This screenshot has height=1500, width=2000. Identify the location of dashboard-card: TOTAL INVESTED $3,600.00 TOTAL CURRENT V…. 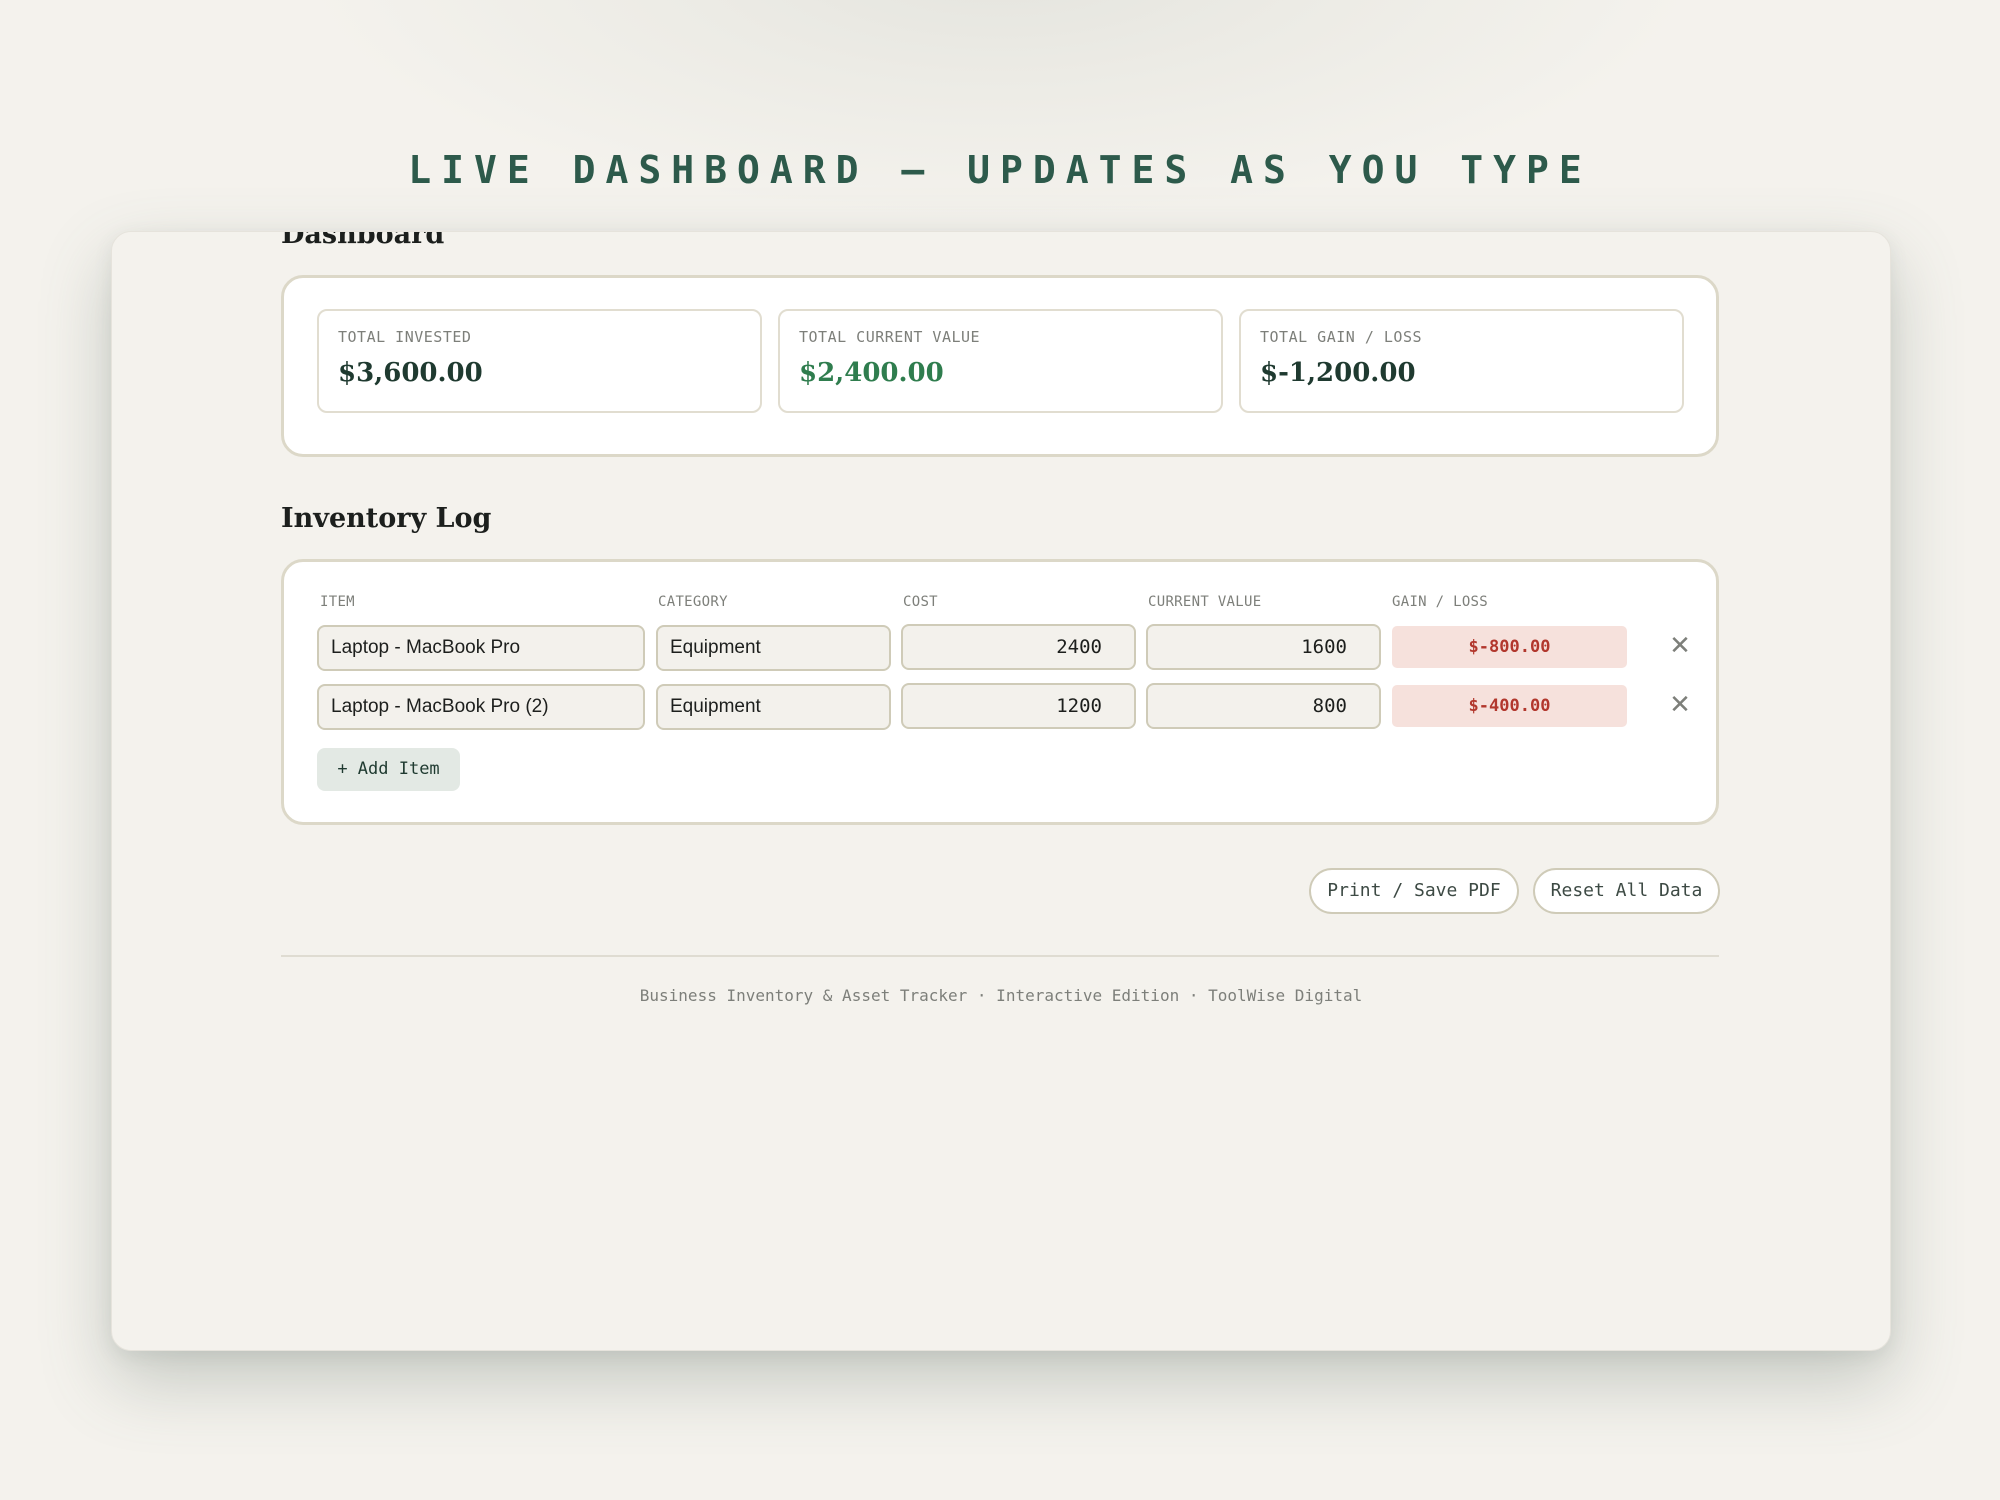
(1000, 366).